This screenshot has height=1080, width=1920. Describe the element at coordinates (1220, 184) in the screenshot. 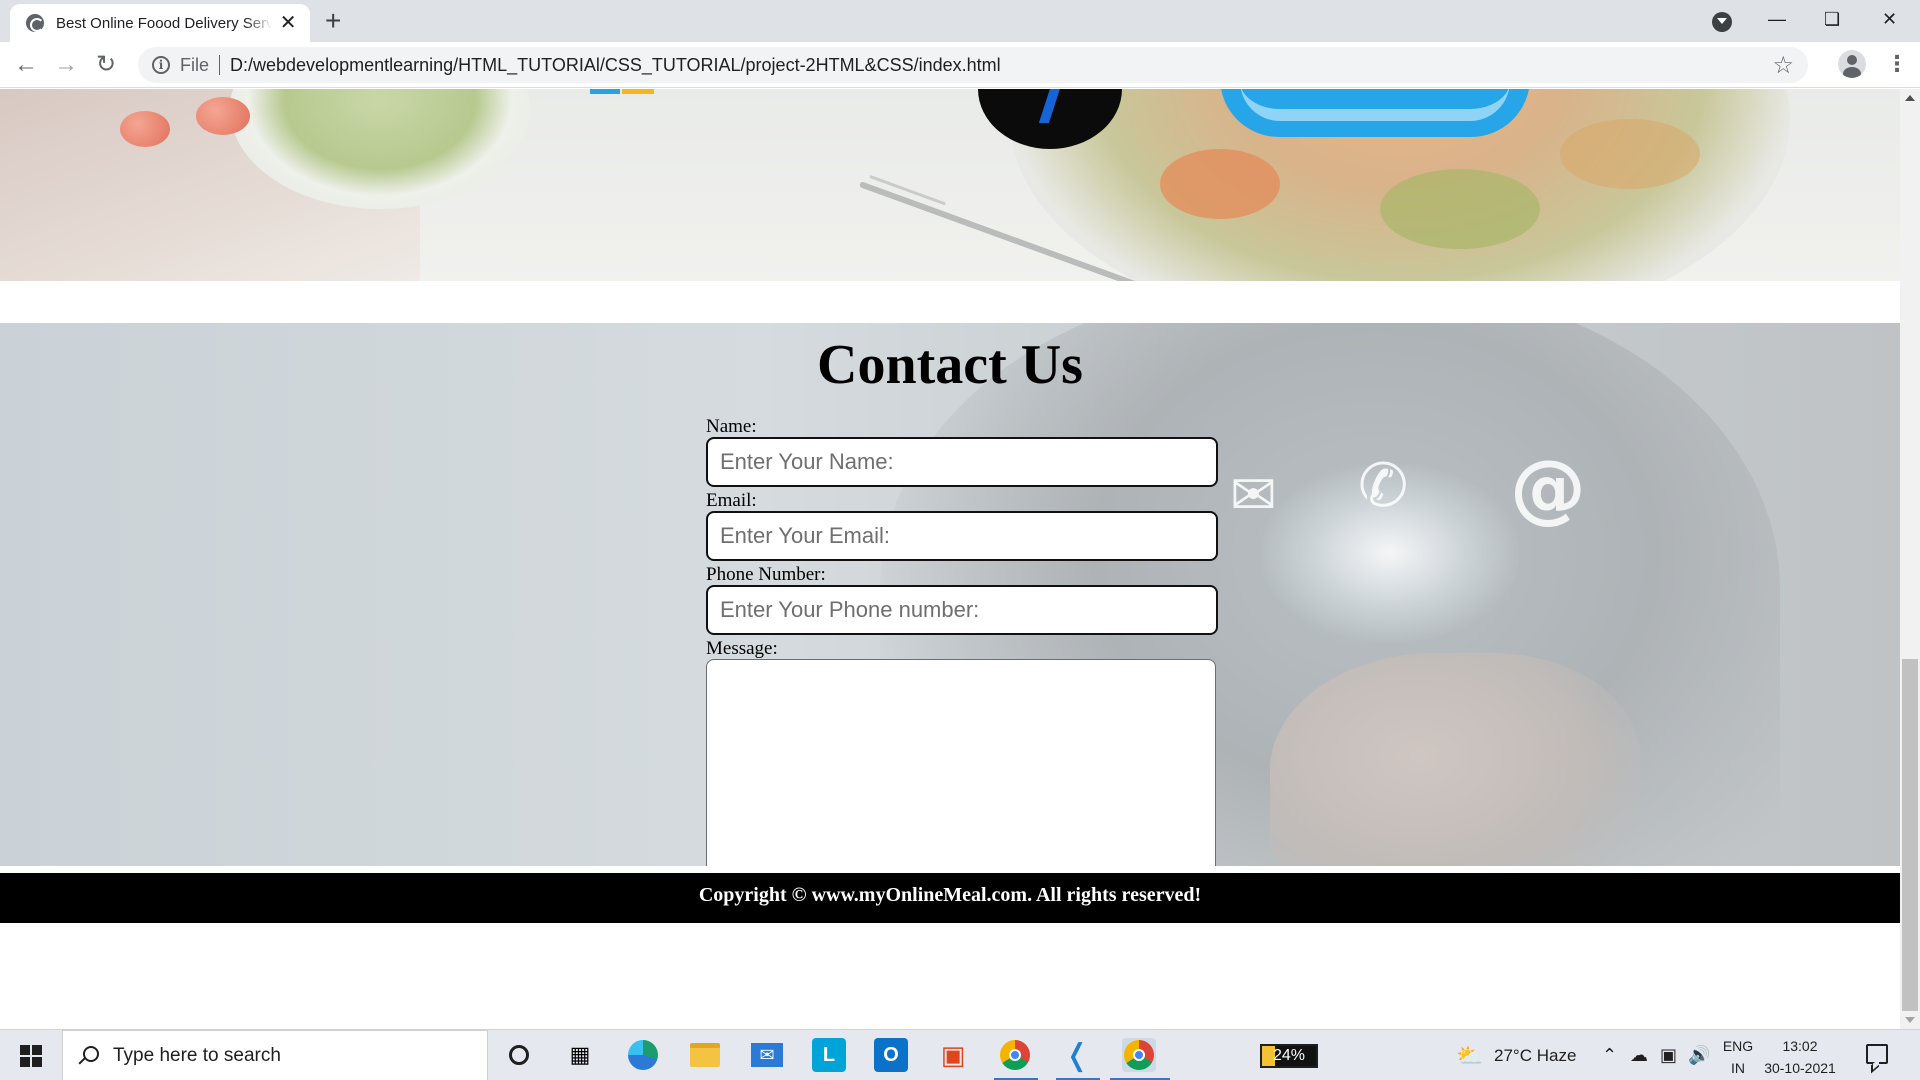

I see `hero-carrots` at that location.